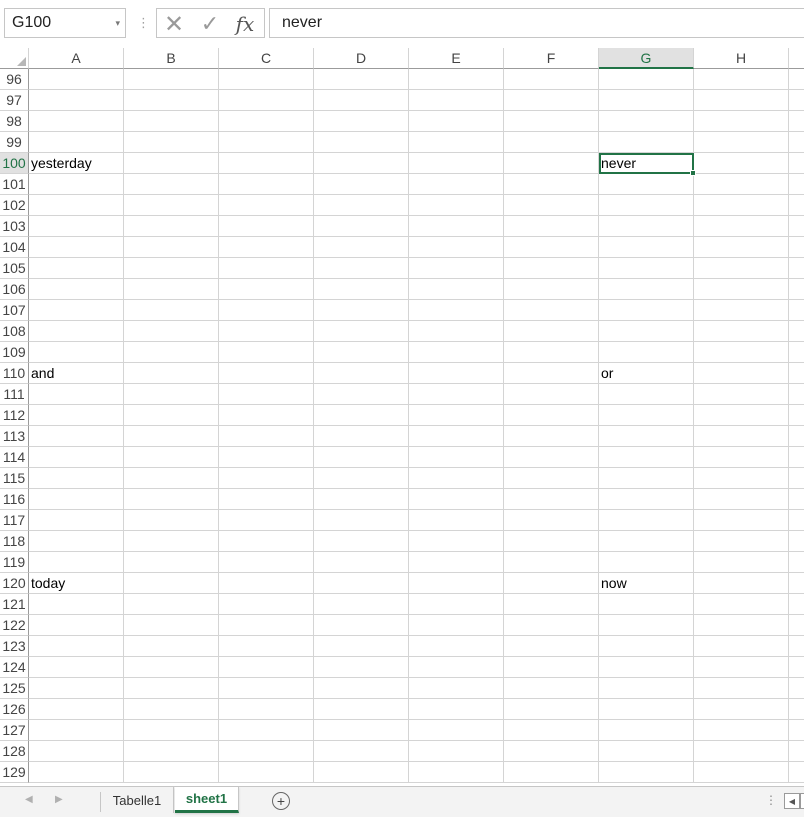  I want to click on column-header-e: E, so click(456, 58).